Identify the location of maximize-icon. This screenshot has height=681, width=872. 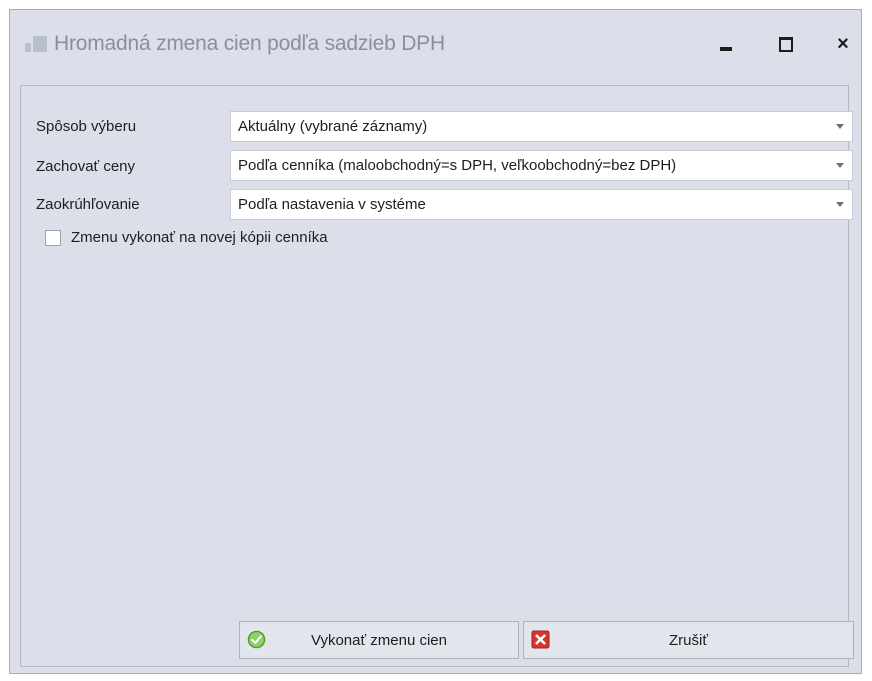
(786, 44).